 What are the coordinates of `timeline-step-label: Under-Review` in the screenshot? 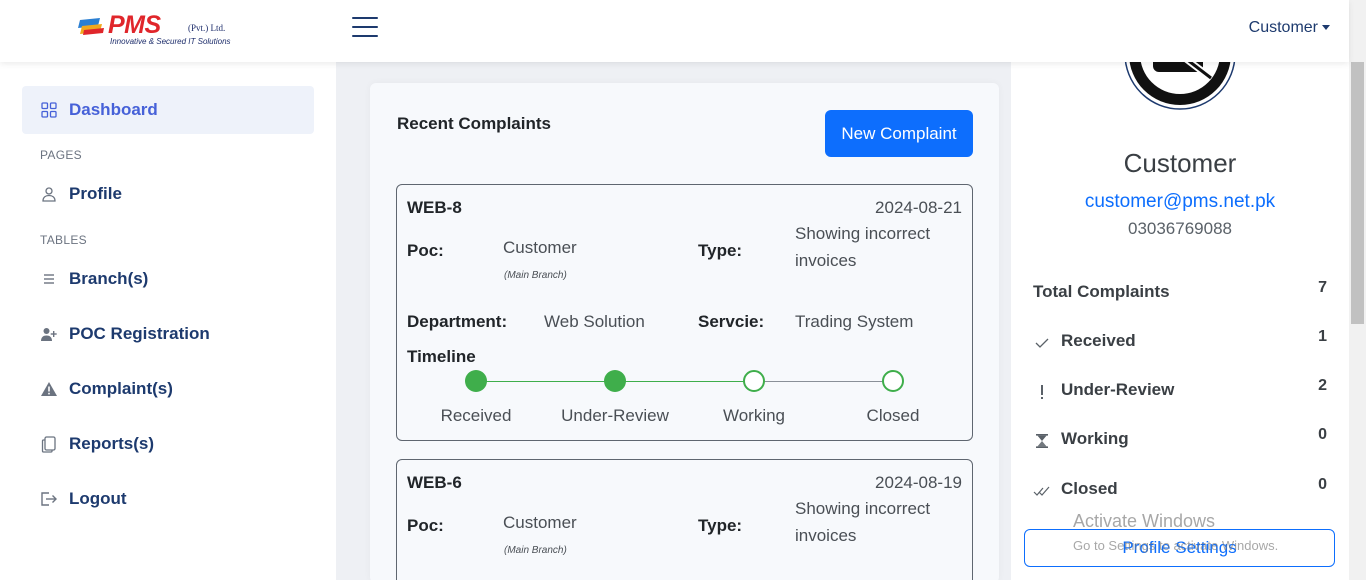 It's located at (615, 415).